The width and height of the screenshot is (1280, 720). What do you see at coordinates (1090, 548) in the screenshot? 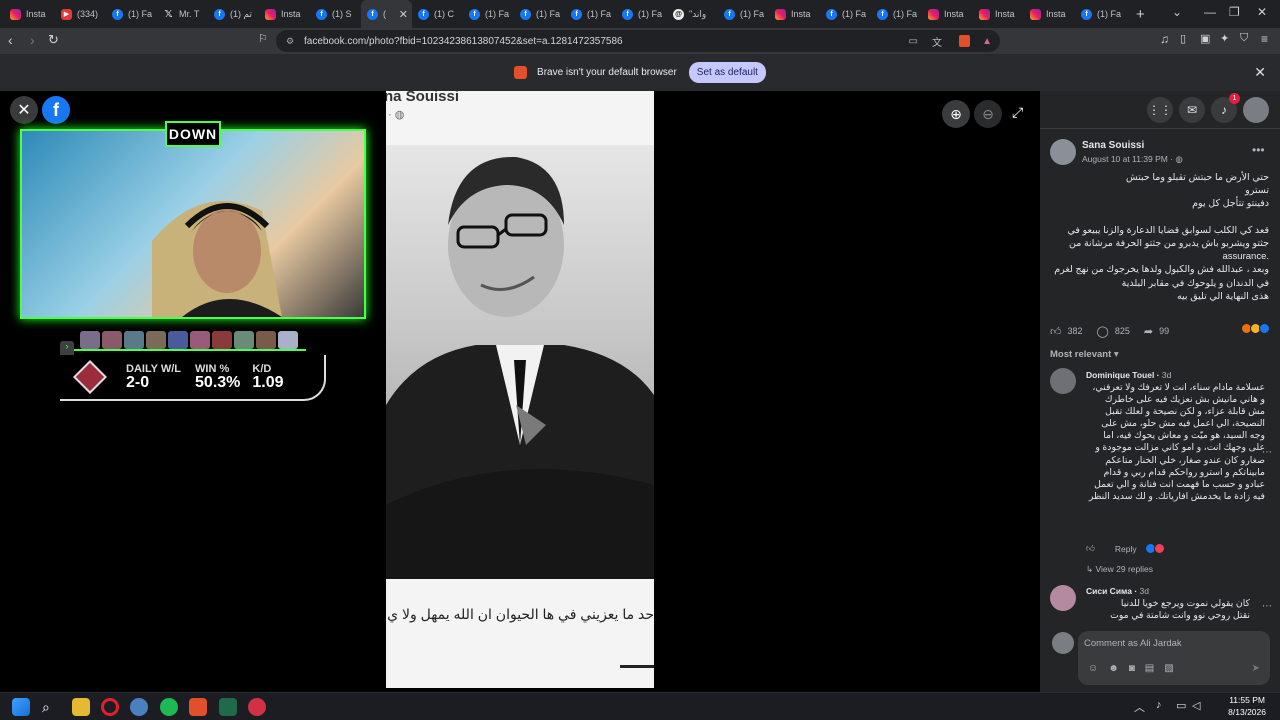
I see `like-icon: 👍︎` at bounding box center [1090, 548].